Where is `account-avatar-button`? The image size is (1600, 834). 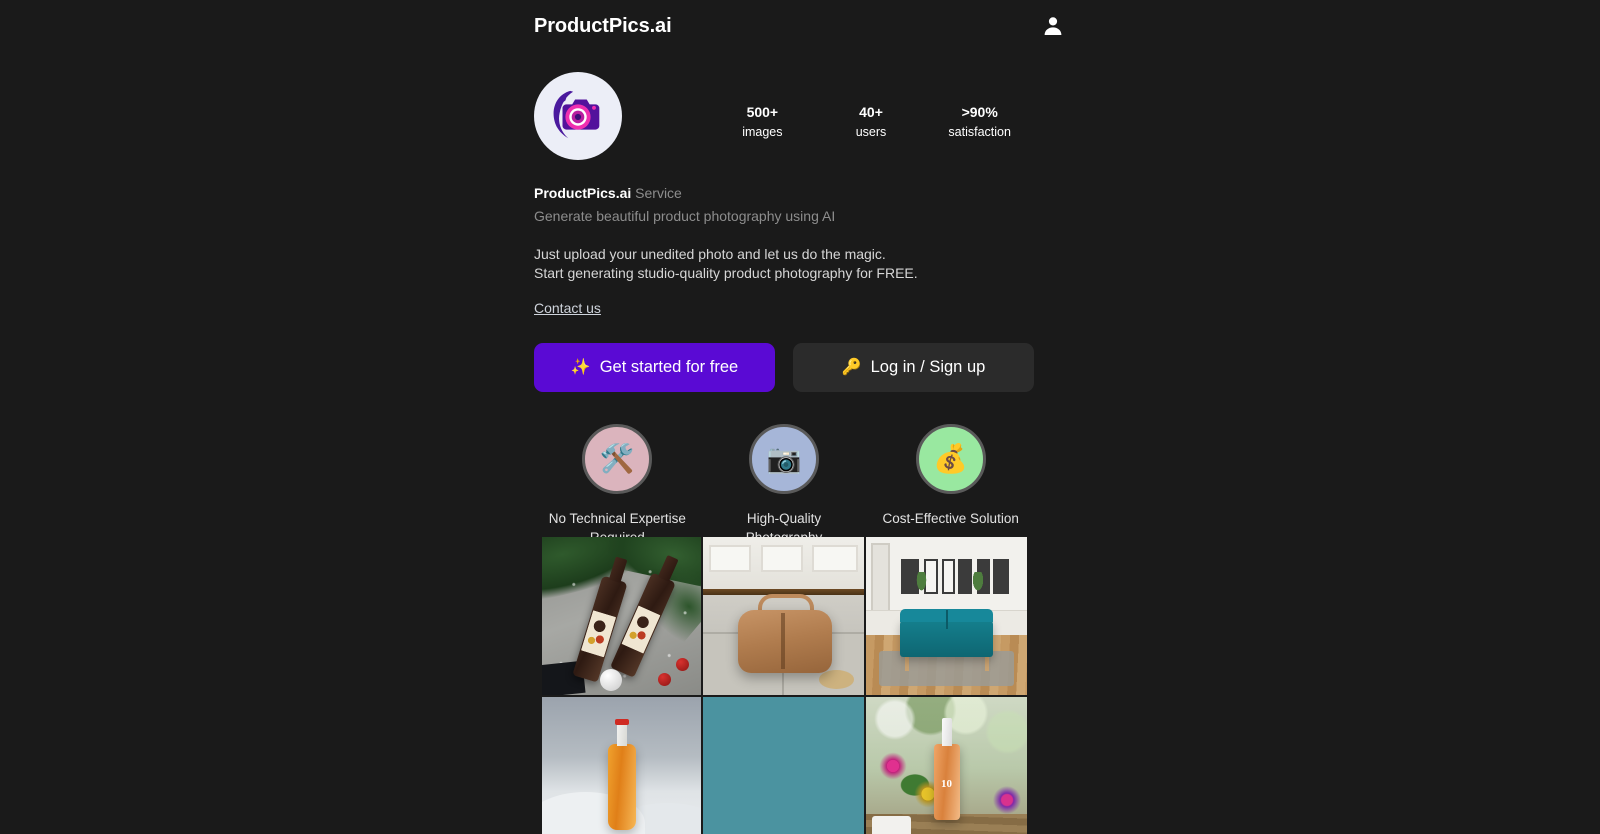 account-avatar-button is located at coordinates (1053, 26).